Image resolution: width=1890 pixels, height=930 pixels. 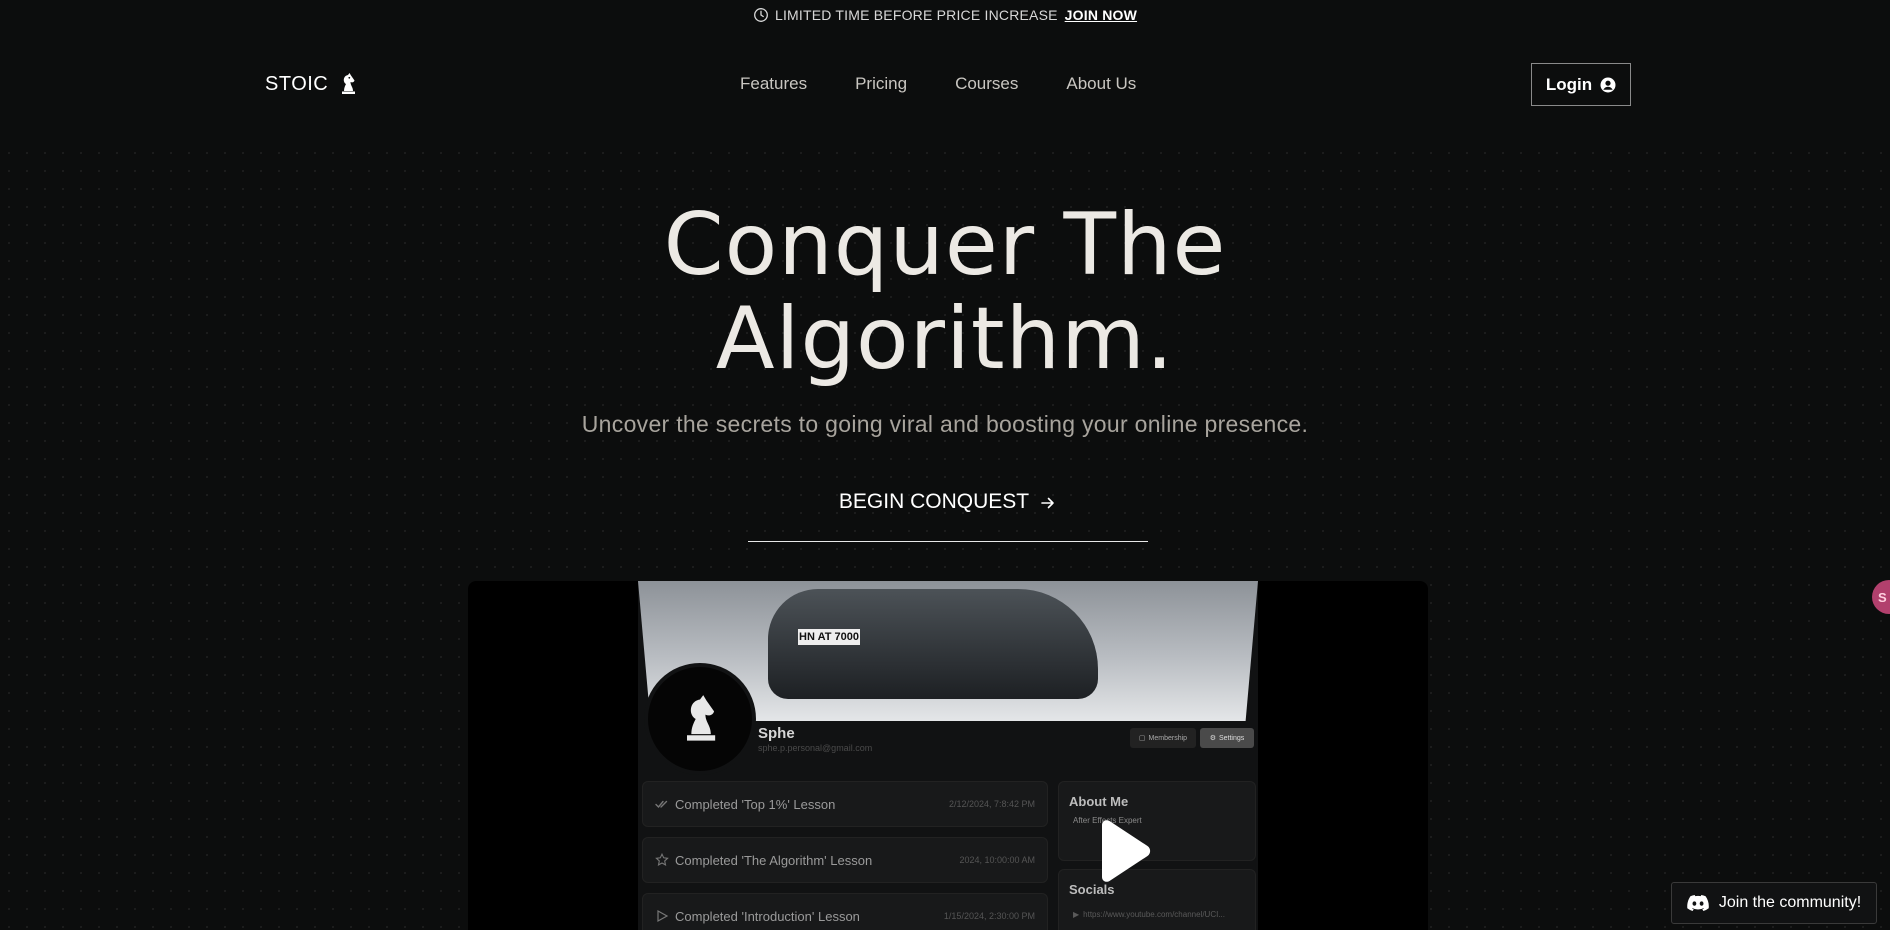 I want to click on settings-button: ⚙ Settings, so click(x=1227, y=738).